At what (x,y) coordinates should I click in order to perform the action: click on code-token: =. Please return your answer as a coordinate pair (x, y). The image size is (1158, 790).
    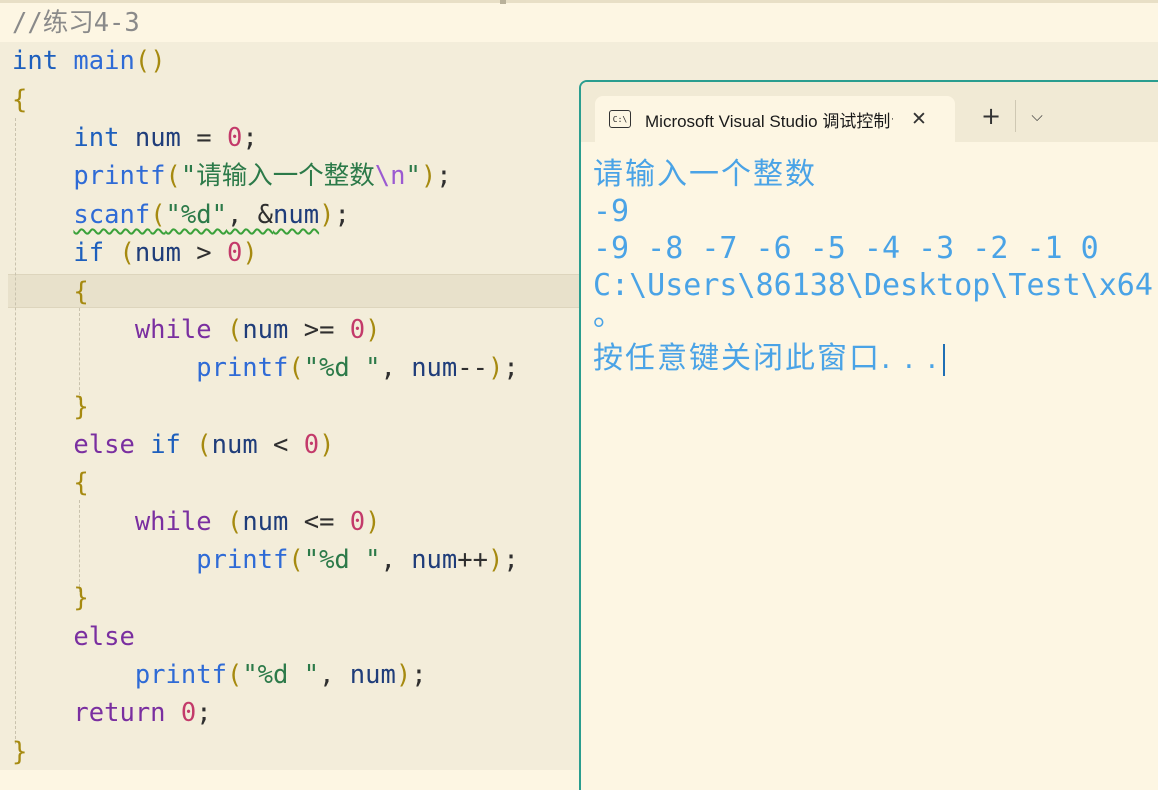
    Looking at the image, I should click on (203, 138).